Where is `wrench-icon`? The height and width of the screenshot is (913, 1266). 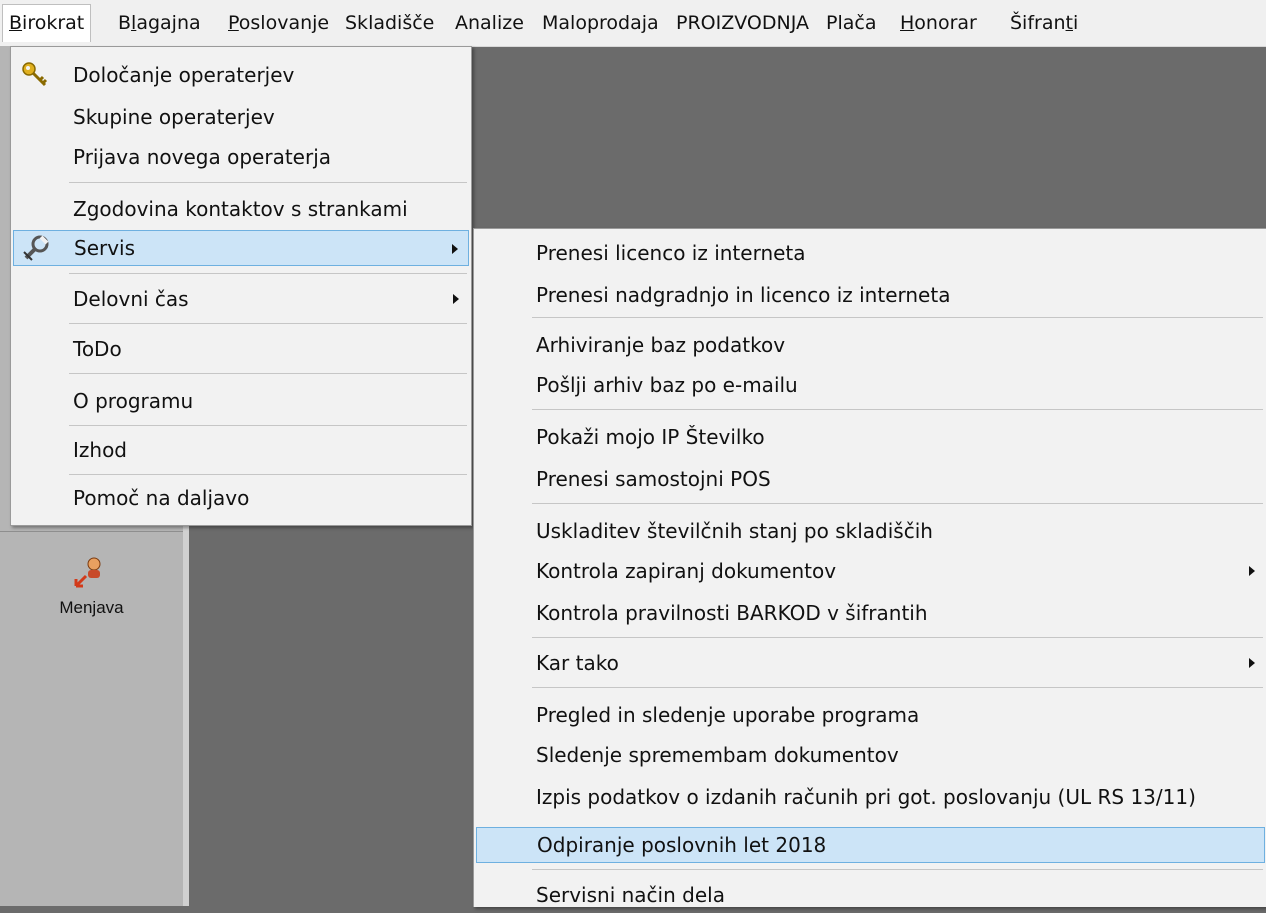 wrench-icon is located at coordinates (36, 248).